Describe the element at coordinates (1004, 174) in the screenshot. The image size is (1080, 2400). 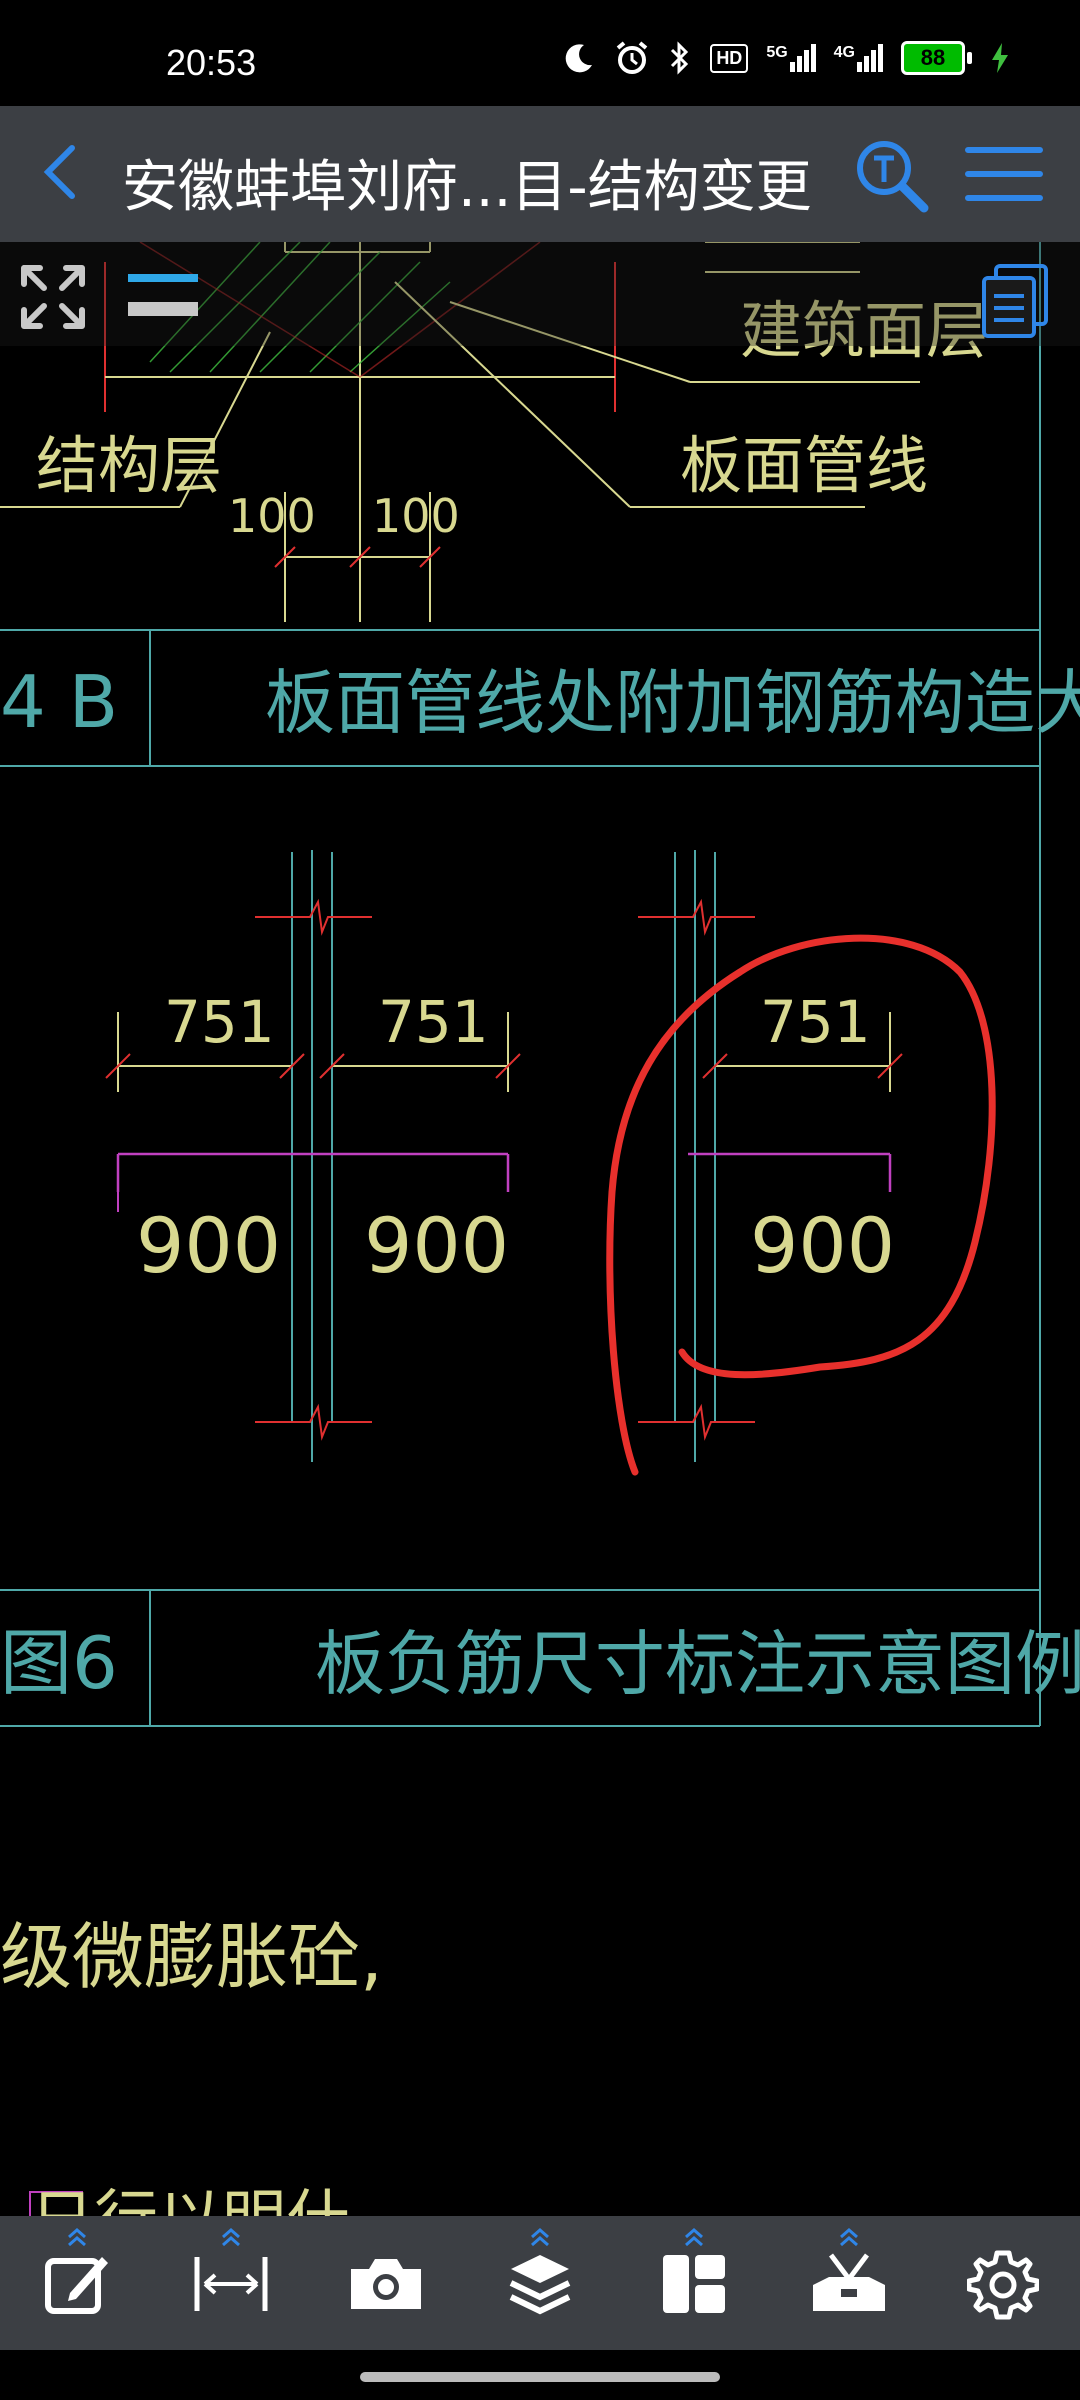
I see `hamburger-menu-icon` at that location.